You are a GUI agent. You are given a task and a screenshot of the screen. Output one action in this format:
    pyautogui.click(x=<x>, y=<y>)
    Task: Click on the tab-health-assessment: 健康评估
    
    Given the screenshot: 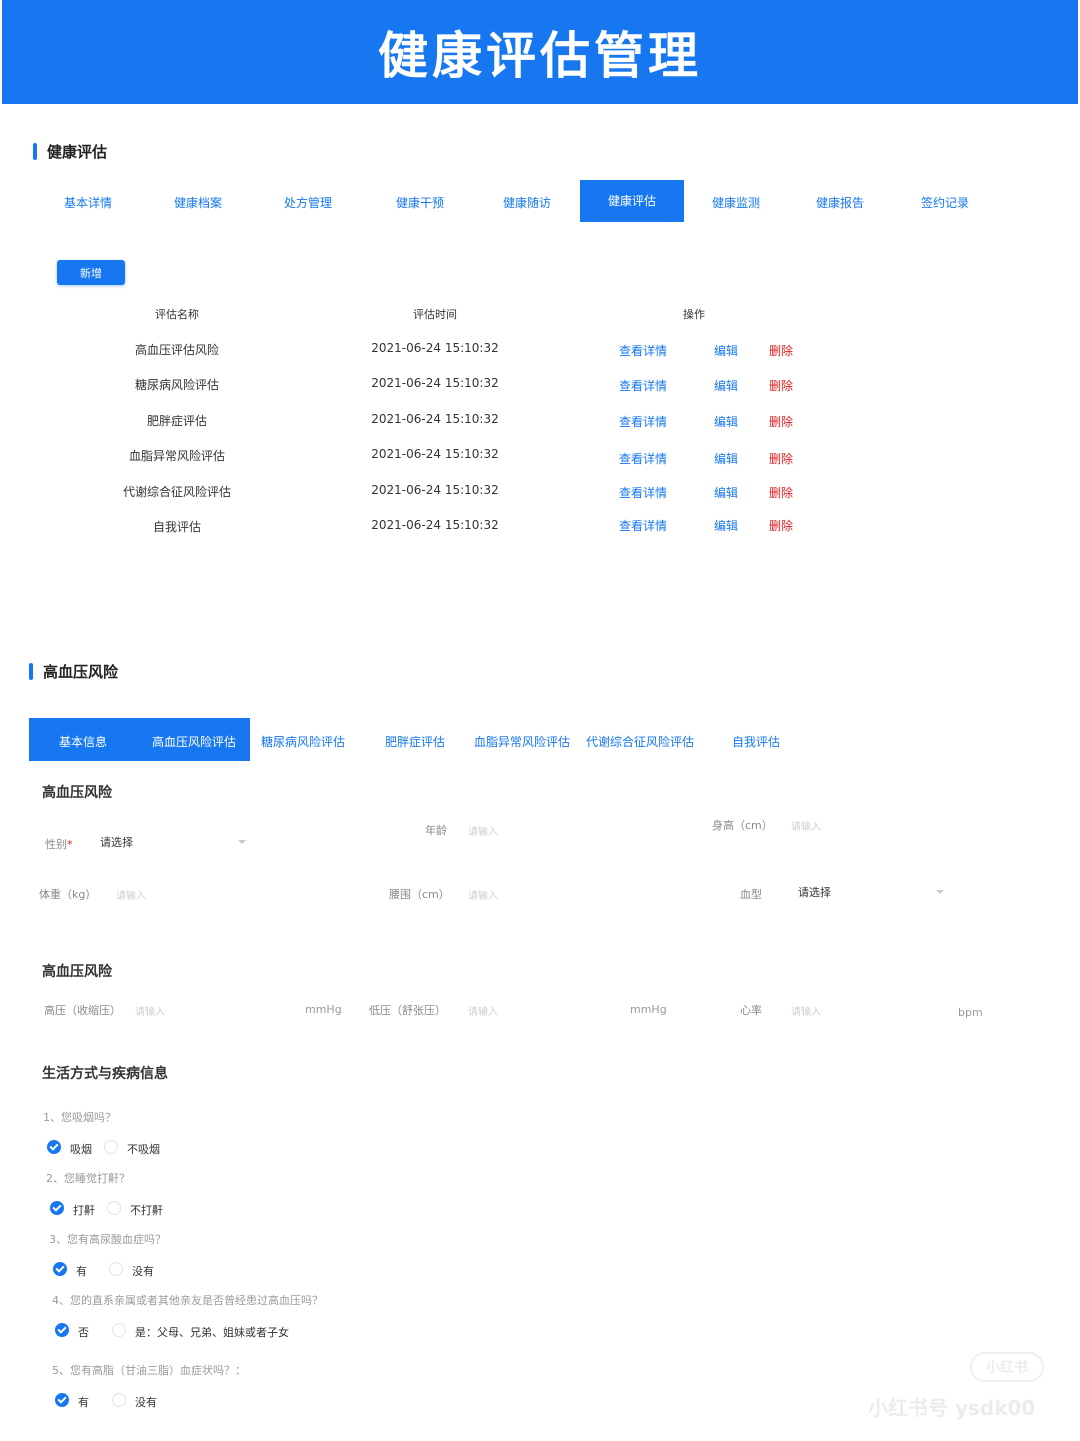 What is the action you would take?
    pyautogui.click(x=632, y=201)
    